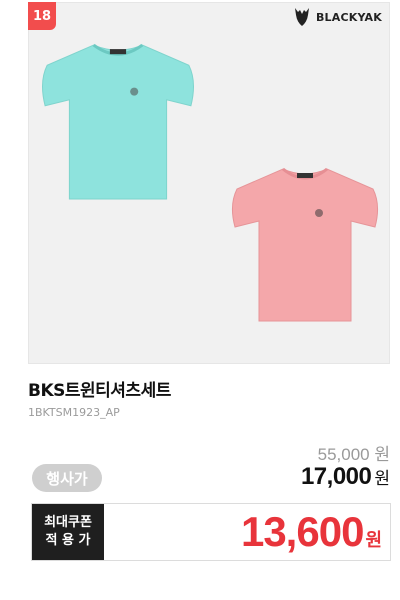 This screenshot has height=600, width=400. What do you see at coordinates (68, 522) in the screenshot?
I see `coupon-label-line1: 최대쿠폰` at bounding box center [68, 522].